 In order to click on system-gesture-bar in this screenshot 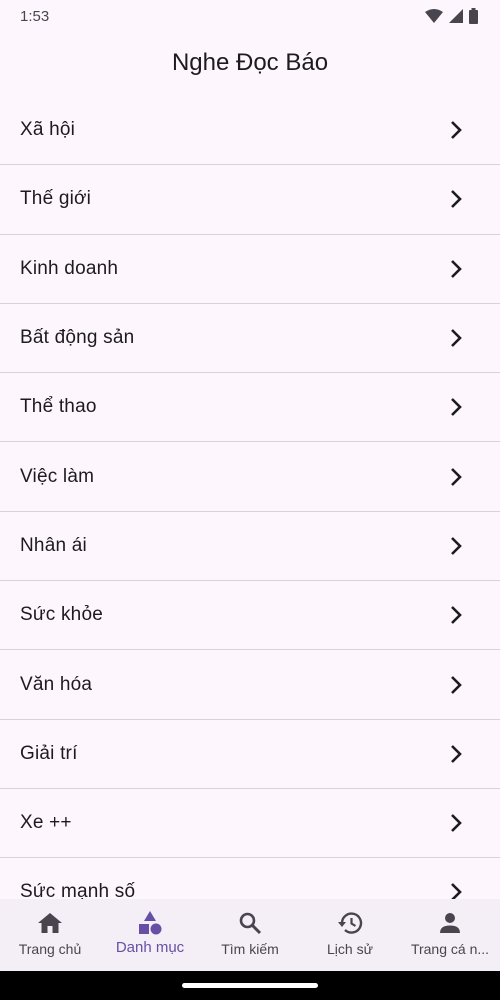, I will do `click(250, 985)`.